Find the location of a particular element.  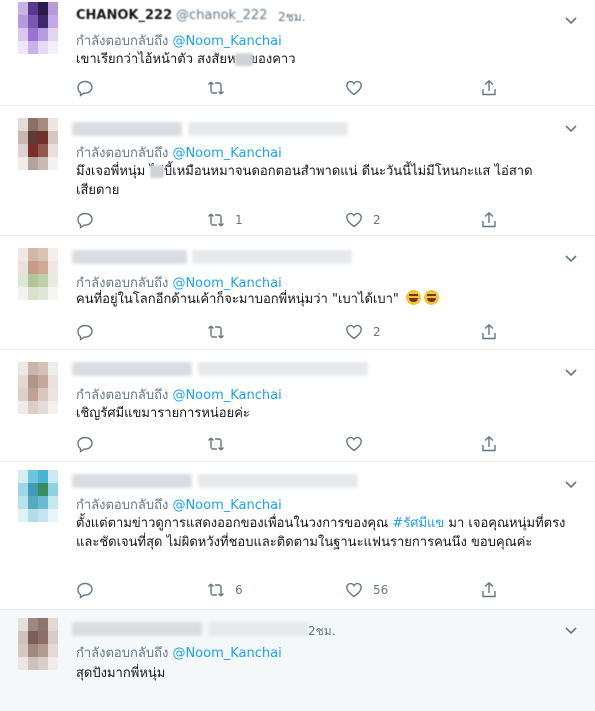

like-count: 2 is located at coordinates (377, 220).